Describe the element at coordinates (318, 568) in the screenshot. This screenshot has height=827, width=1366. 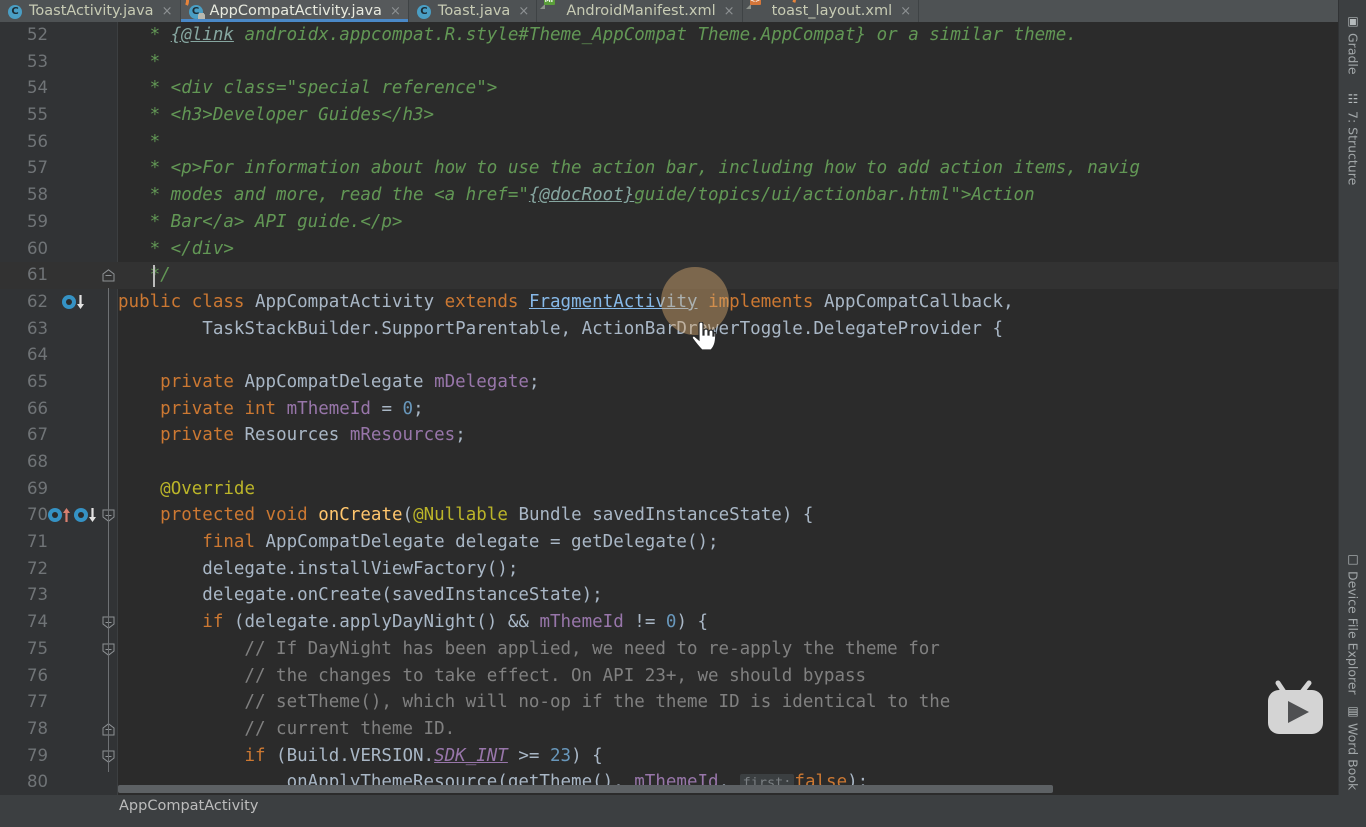
I see `code-token: delegate.installViewFactory();` at that location.